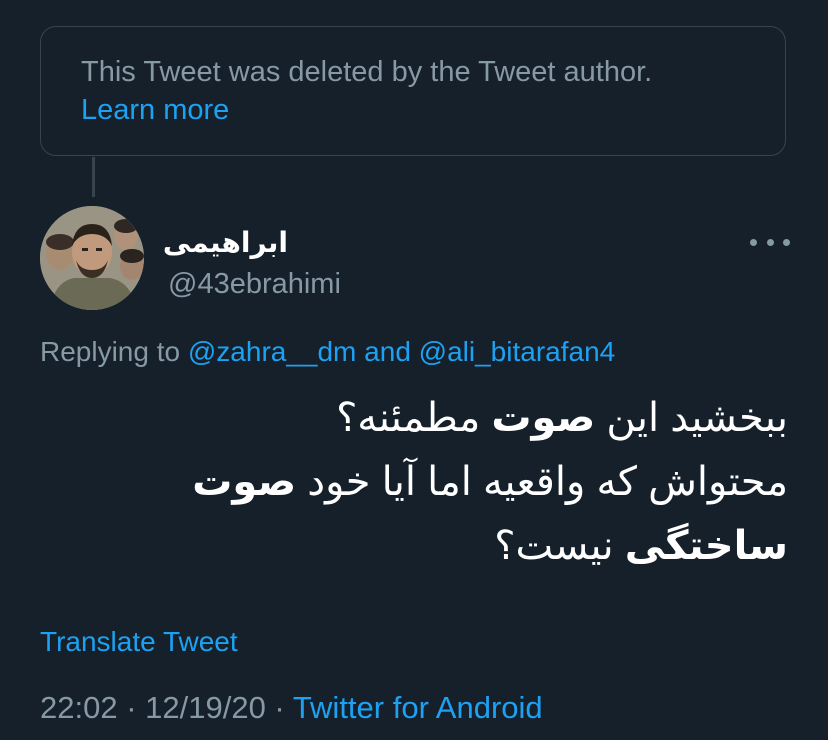 The image size is (828, 740). I want to click on more-horizontal-icon, so click(770, 242).